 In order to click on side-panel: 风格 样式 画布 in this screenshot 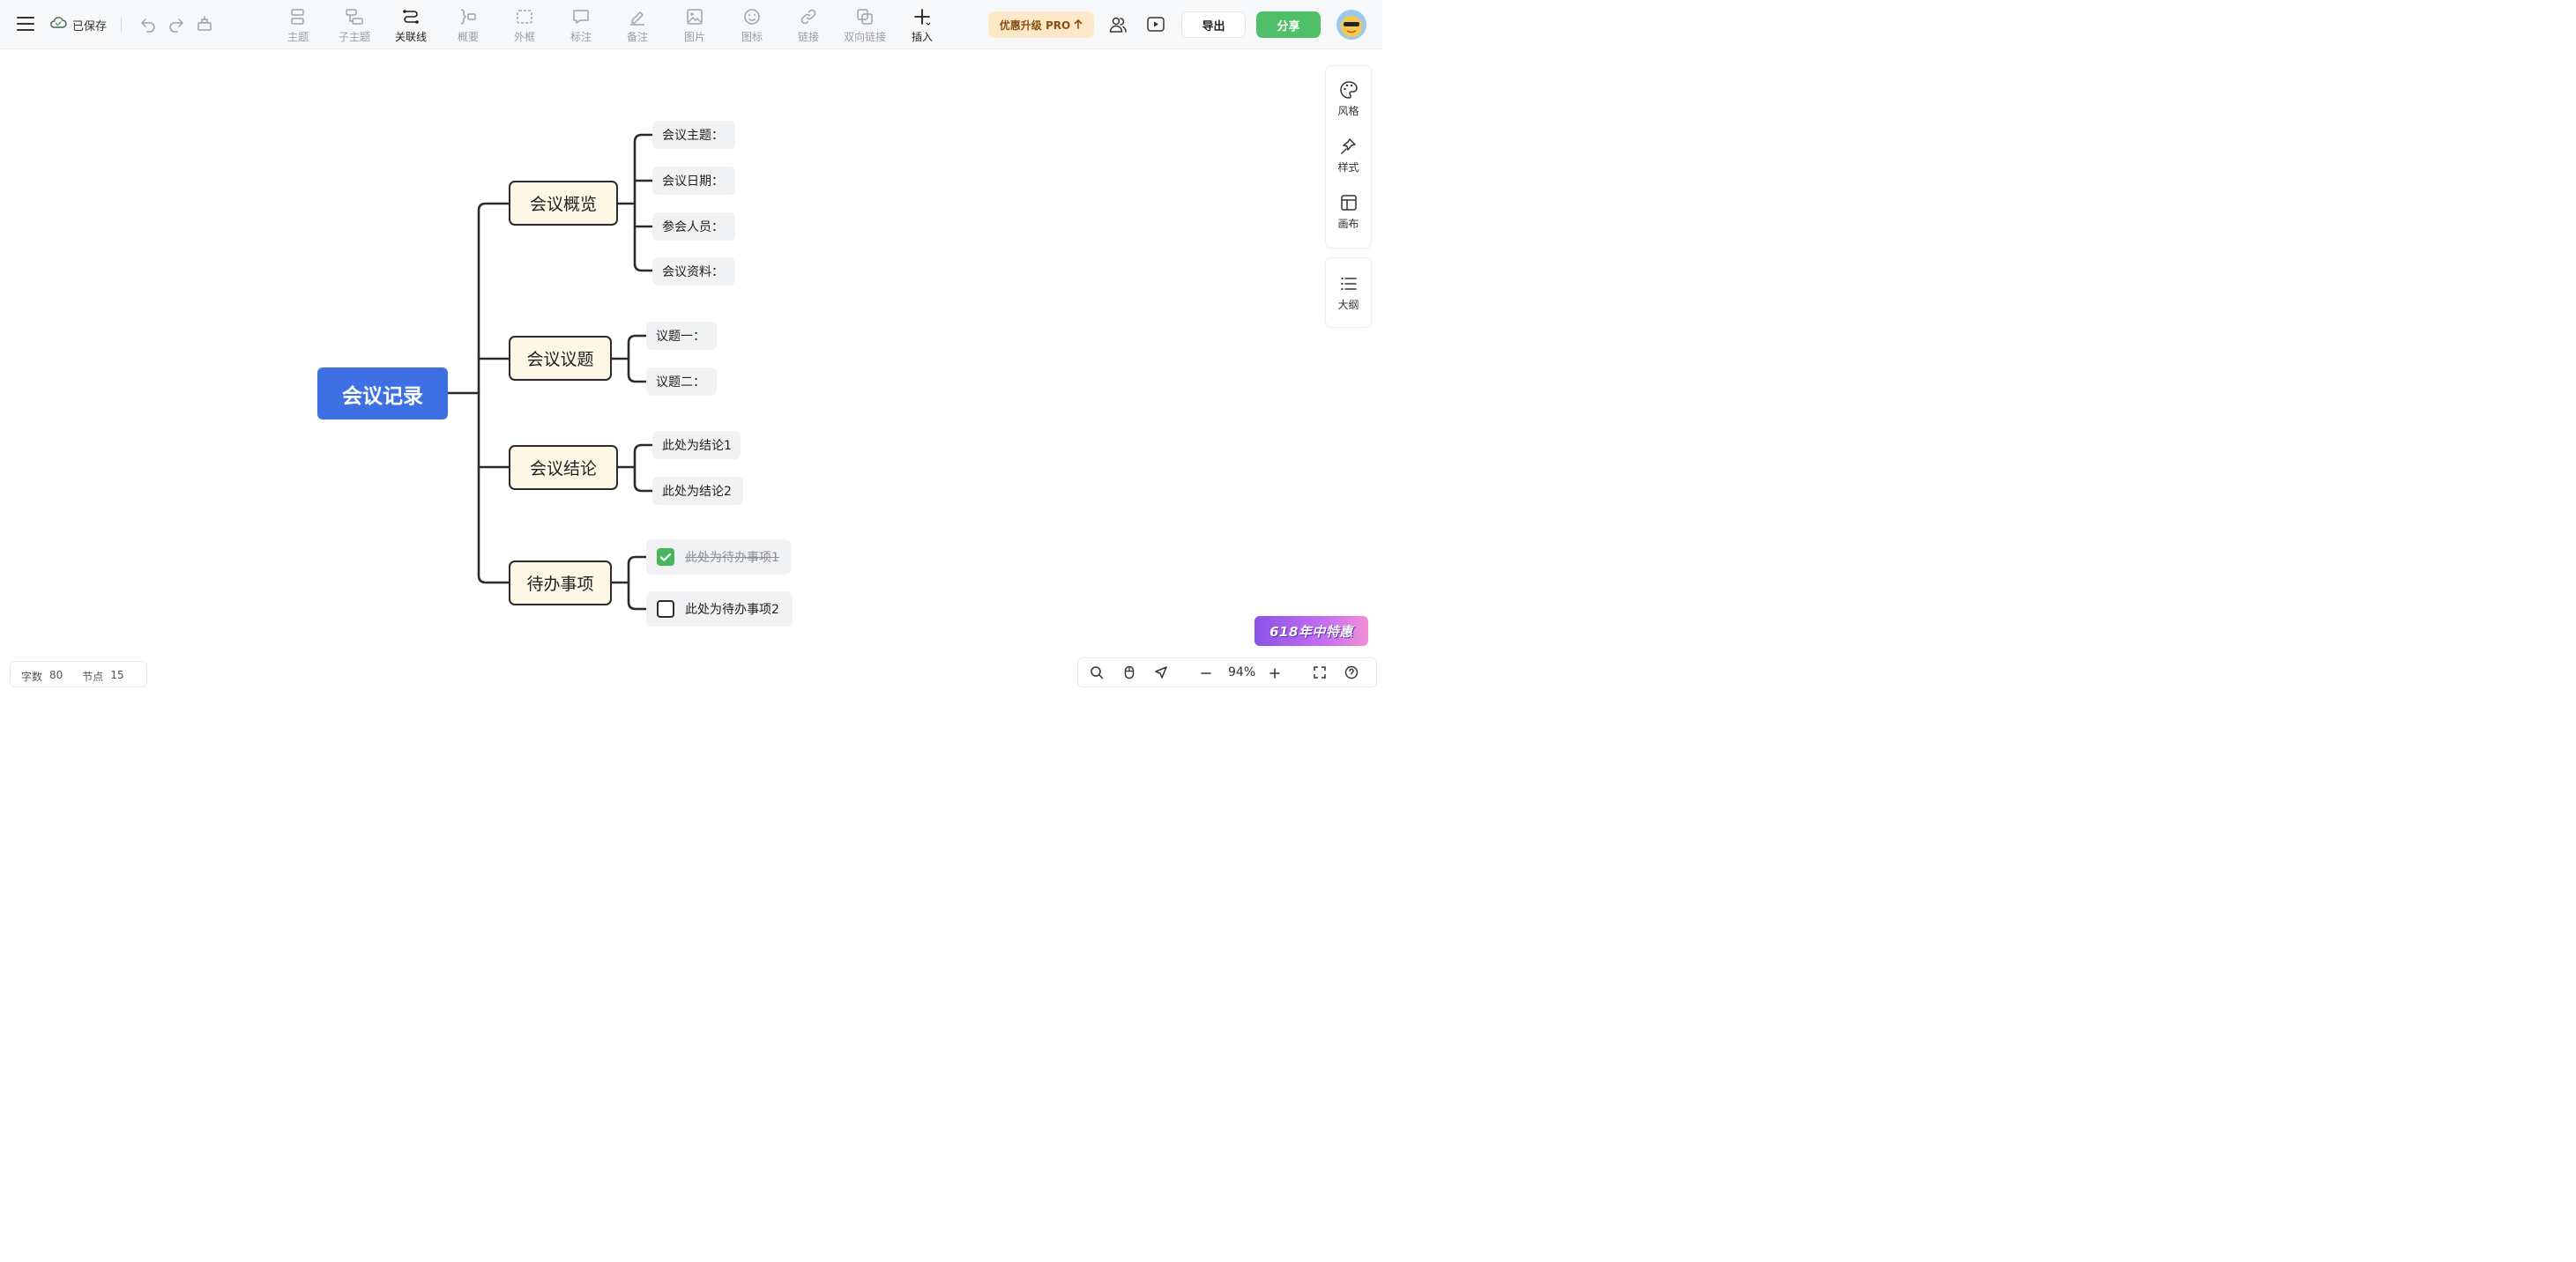, I will do `click(1348, 157)`.